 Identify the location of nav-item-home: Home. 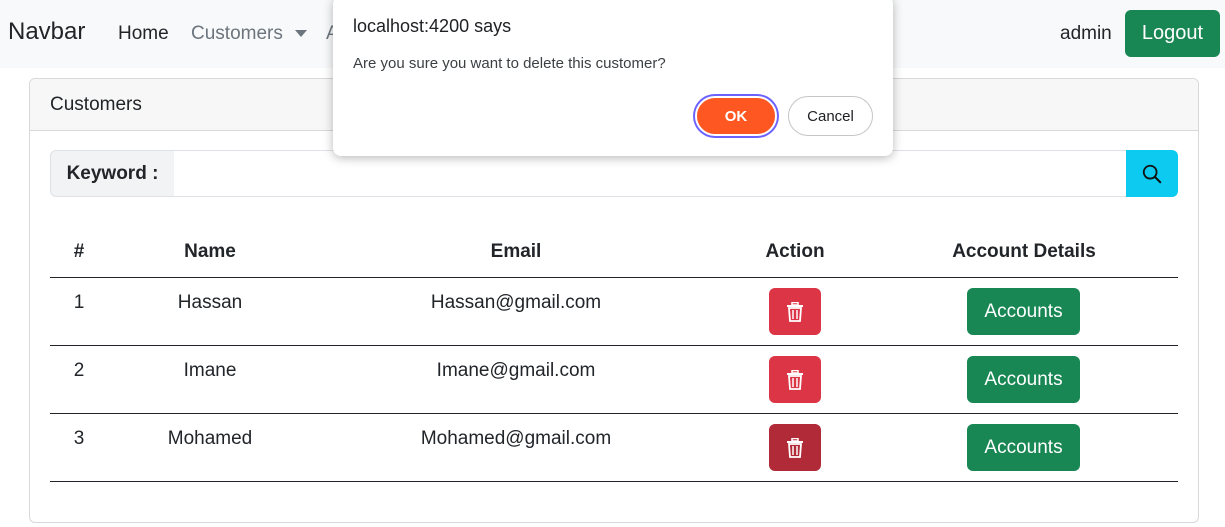
(143, 34).